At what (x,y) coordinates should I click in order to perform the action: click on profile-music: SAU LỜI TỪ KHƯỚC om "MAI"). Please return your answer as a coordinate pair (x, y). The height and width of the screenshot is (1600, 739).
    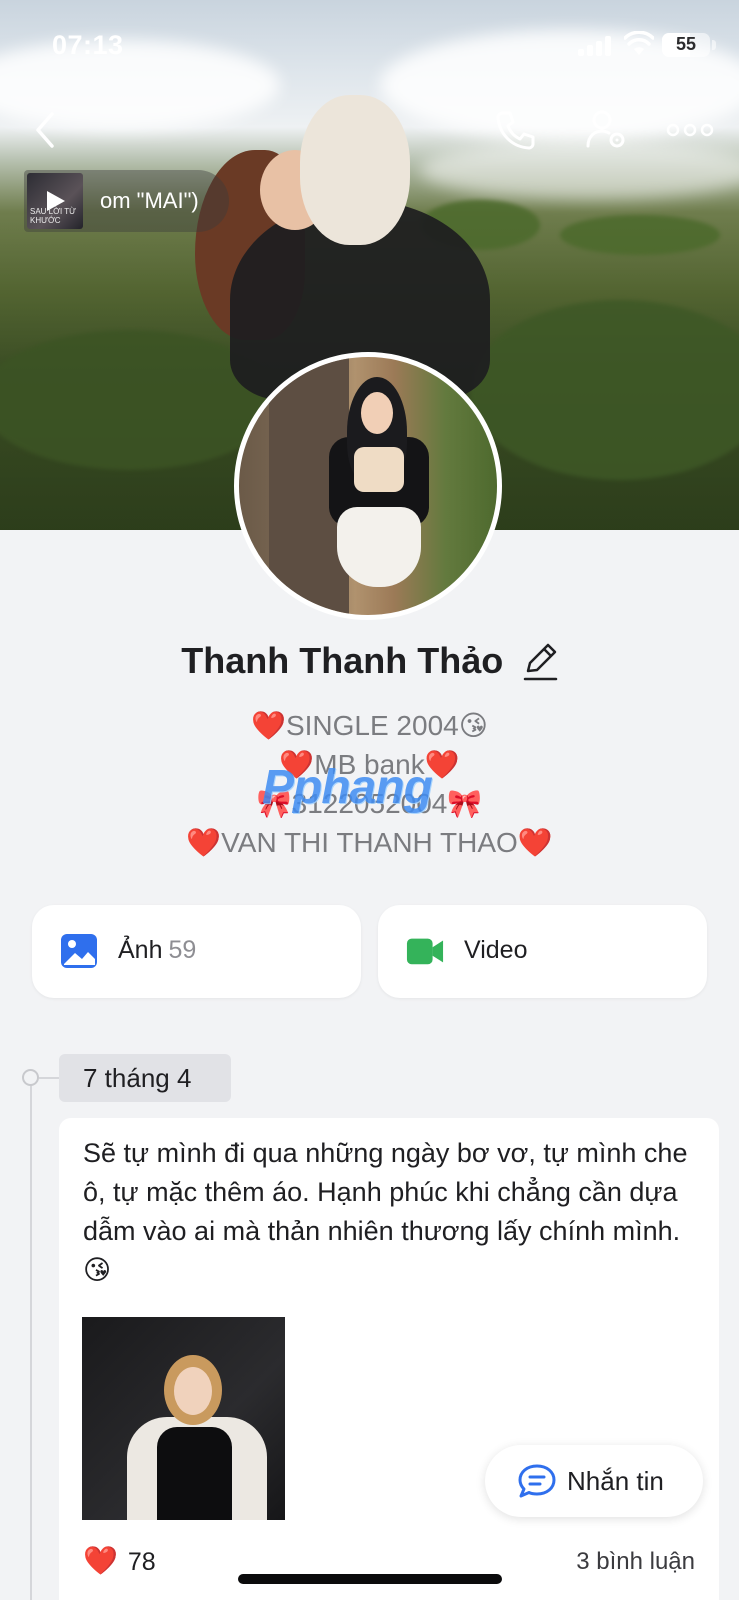
    Looking at the image, I should click on (126, 201).